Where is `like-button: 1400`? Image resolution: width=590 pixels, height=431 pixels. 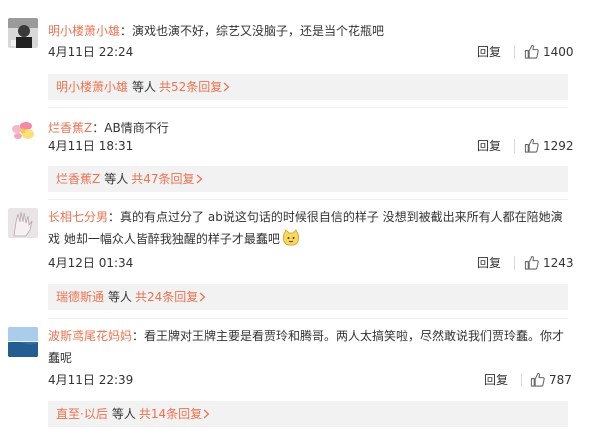
like-button: 1400 is located at coordinates (549, 52).